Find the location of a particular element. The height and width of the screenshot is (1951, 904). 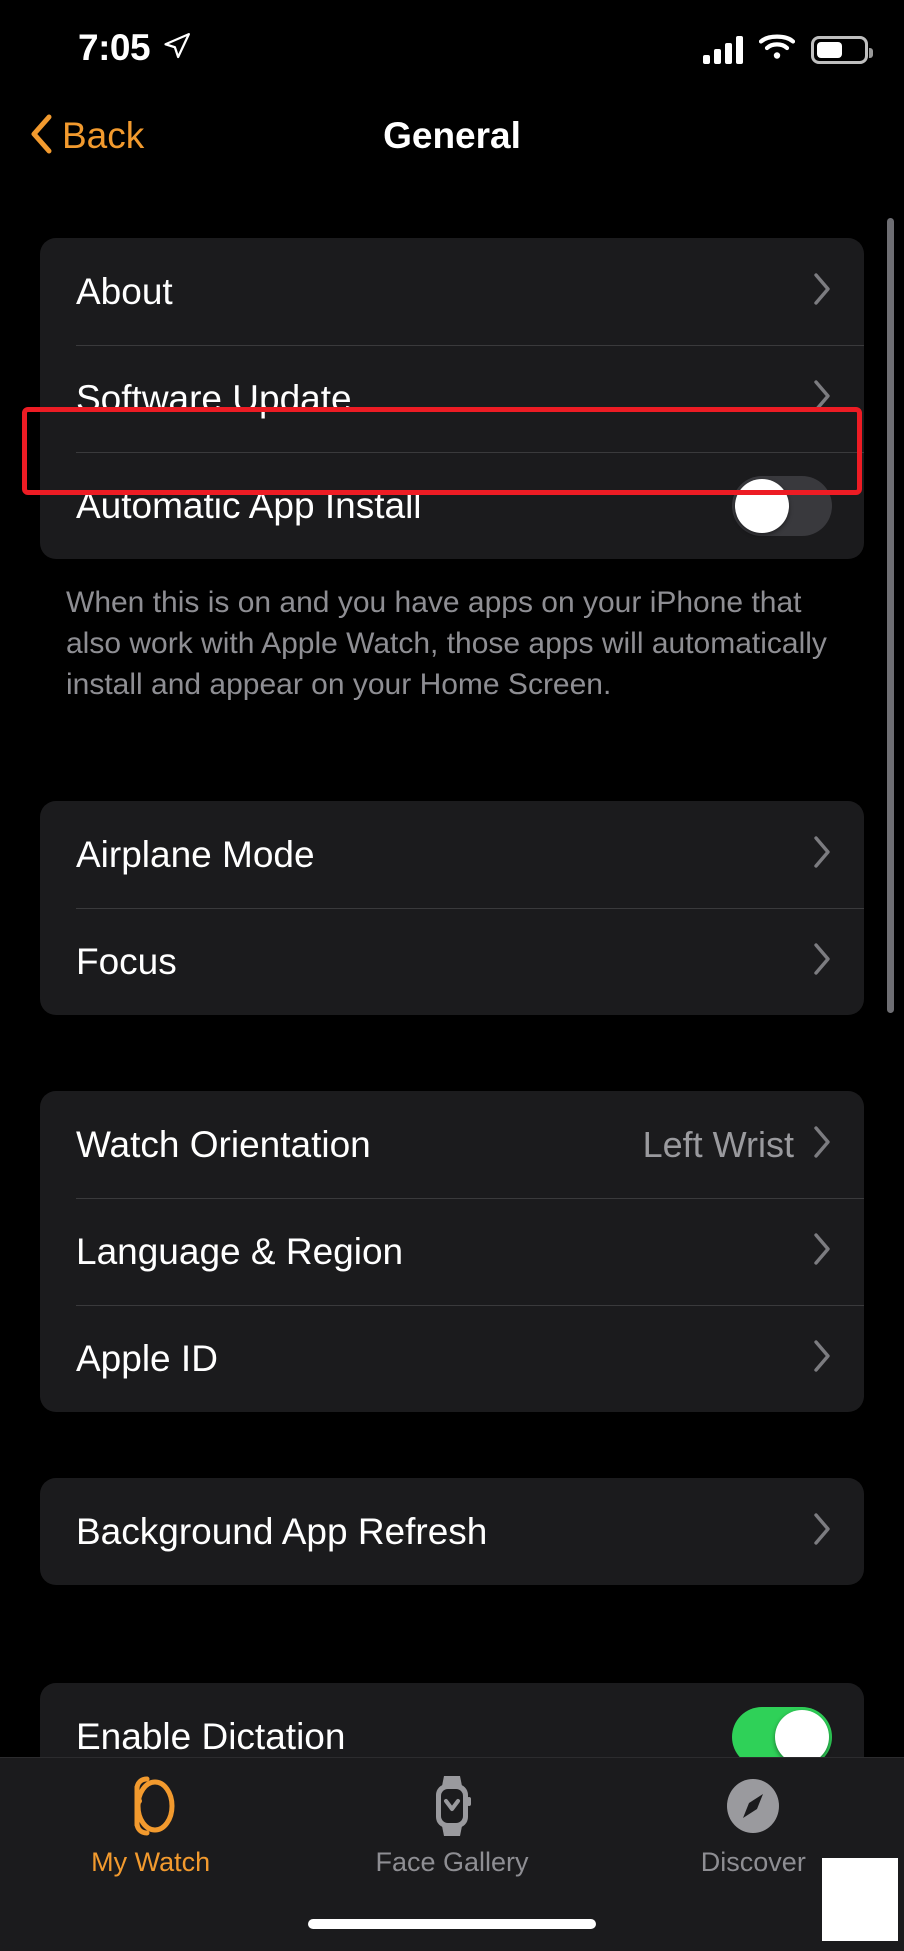

row-label: Apple ID is located at coordinates (147, 1358).